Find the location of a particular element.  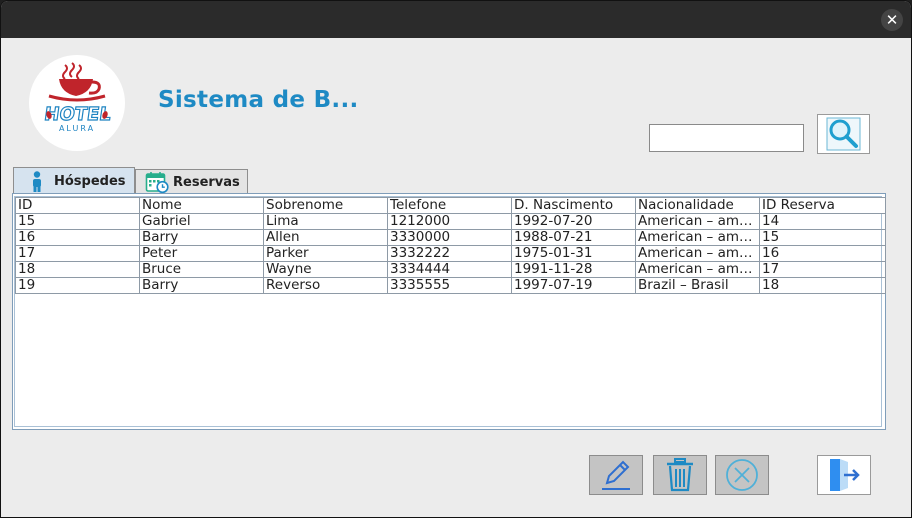

search-button is located at coordinates (843, 134).